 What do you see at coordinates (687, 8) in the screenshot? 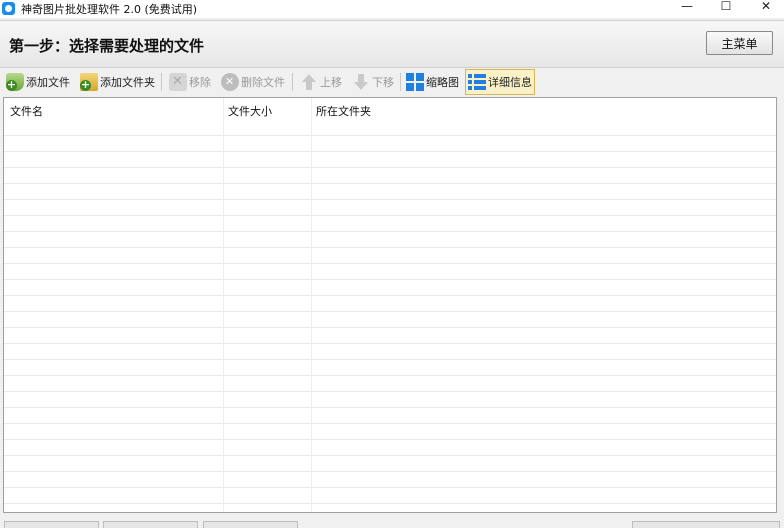
I see `minimize-button: —` at bounding box center [687, 8].